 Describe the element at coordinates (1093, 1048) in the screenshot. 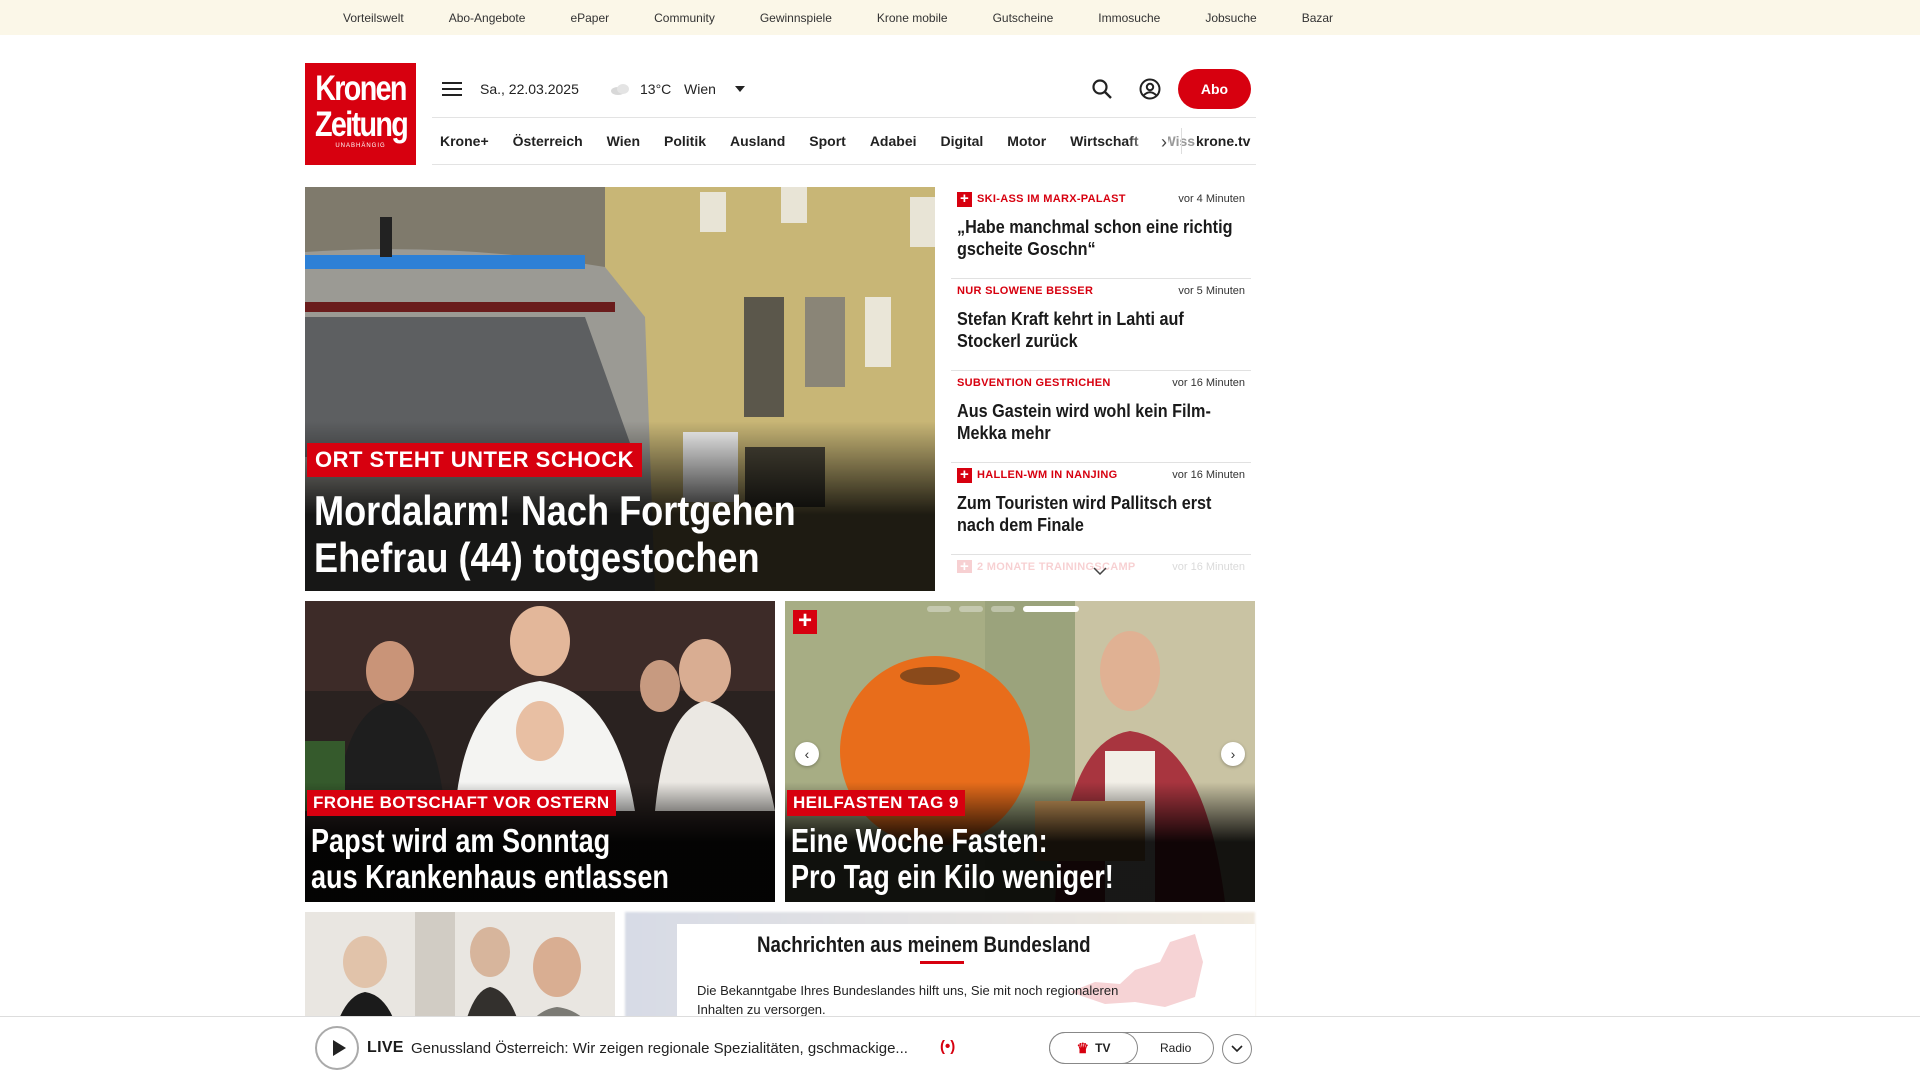

I see `tv-toggle: ♛ TV` at that location.